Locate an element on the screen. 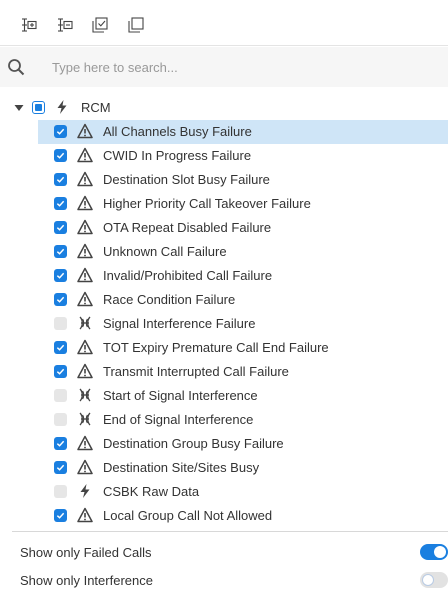 The height and width of the screenshot is (589, 448). tree-item: CWID In Progress Failure is located at coordinates (224, 156).